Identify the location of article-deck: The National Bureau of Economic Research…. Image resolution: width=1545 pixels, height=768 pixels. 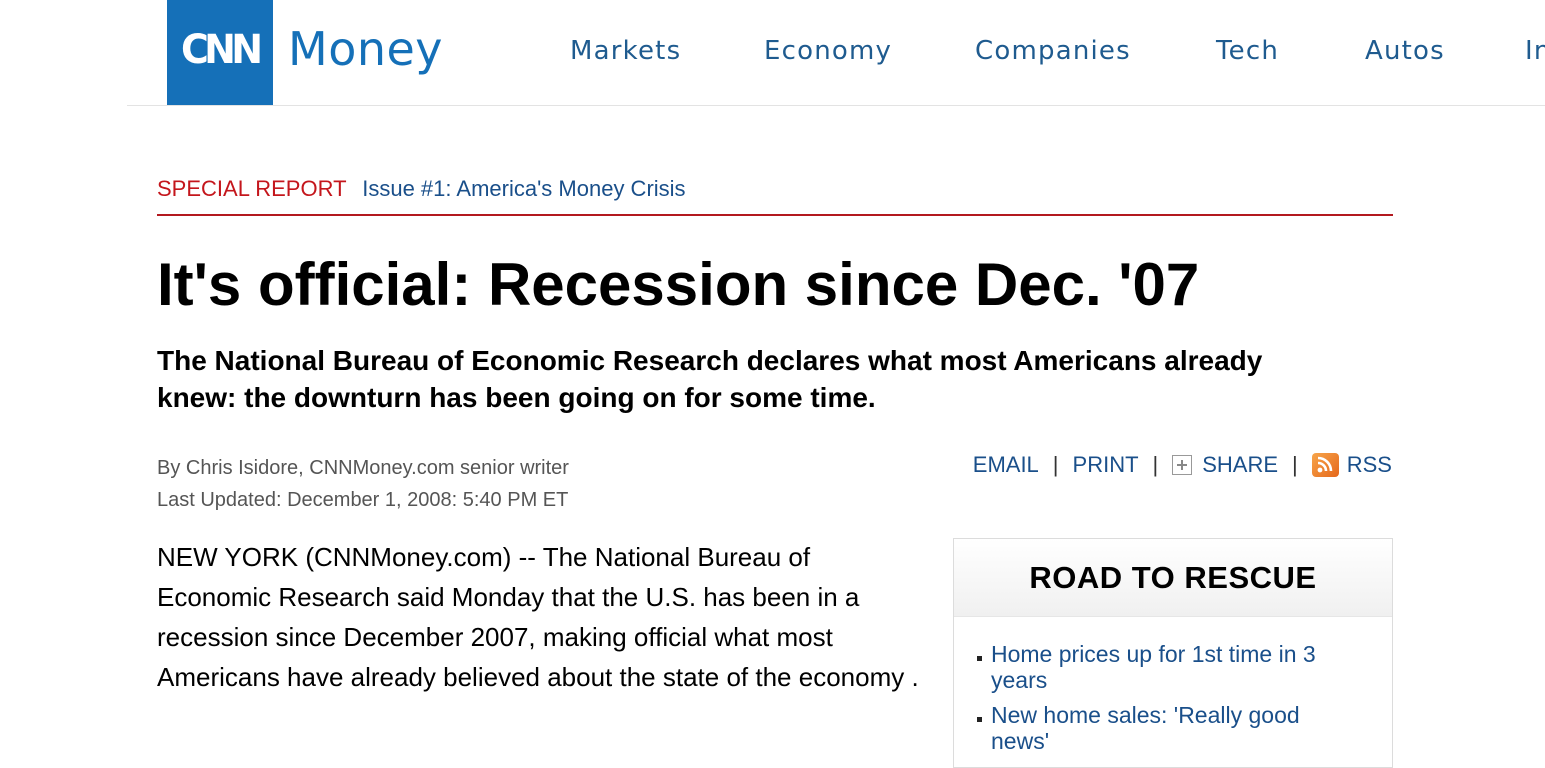
(710, 379).